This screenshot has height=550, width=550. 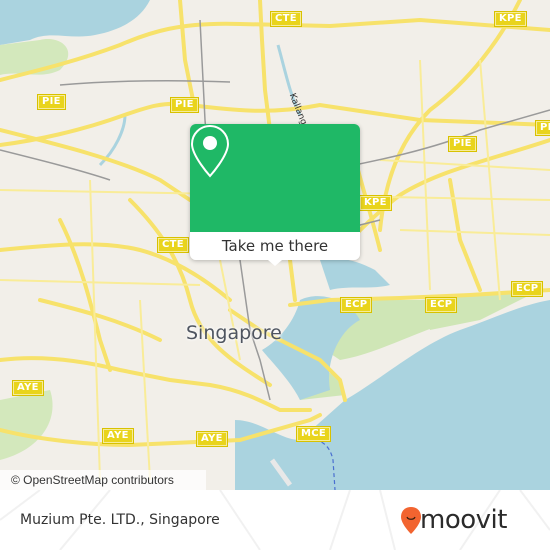 I want to click on moovit-pin-icon, so click(x=411, y=520).